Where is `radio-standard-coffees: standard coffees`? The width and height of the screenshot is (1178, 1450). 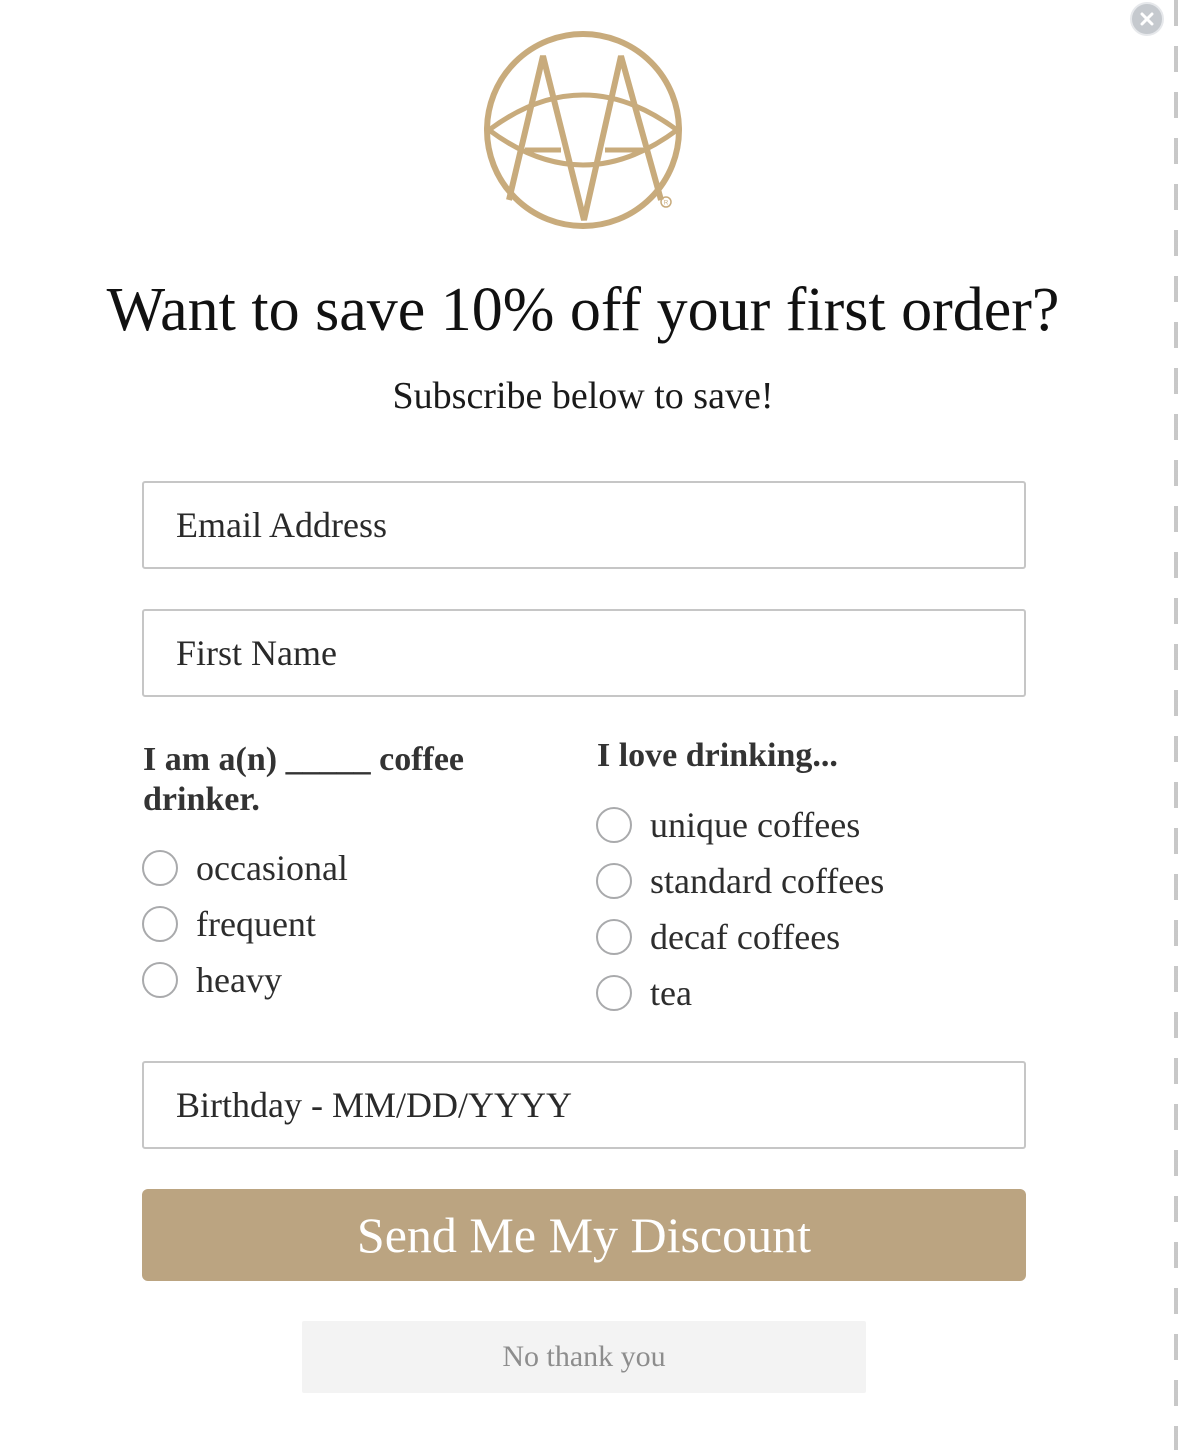
radio-standard-coffees: standard coffees is located at coordinates (740, 881).